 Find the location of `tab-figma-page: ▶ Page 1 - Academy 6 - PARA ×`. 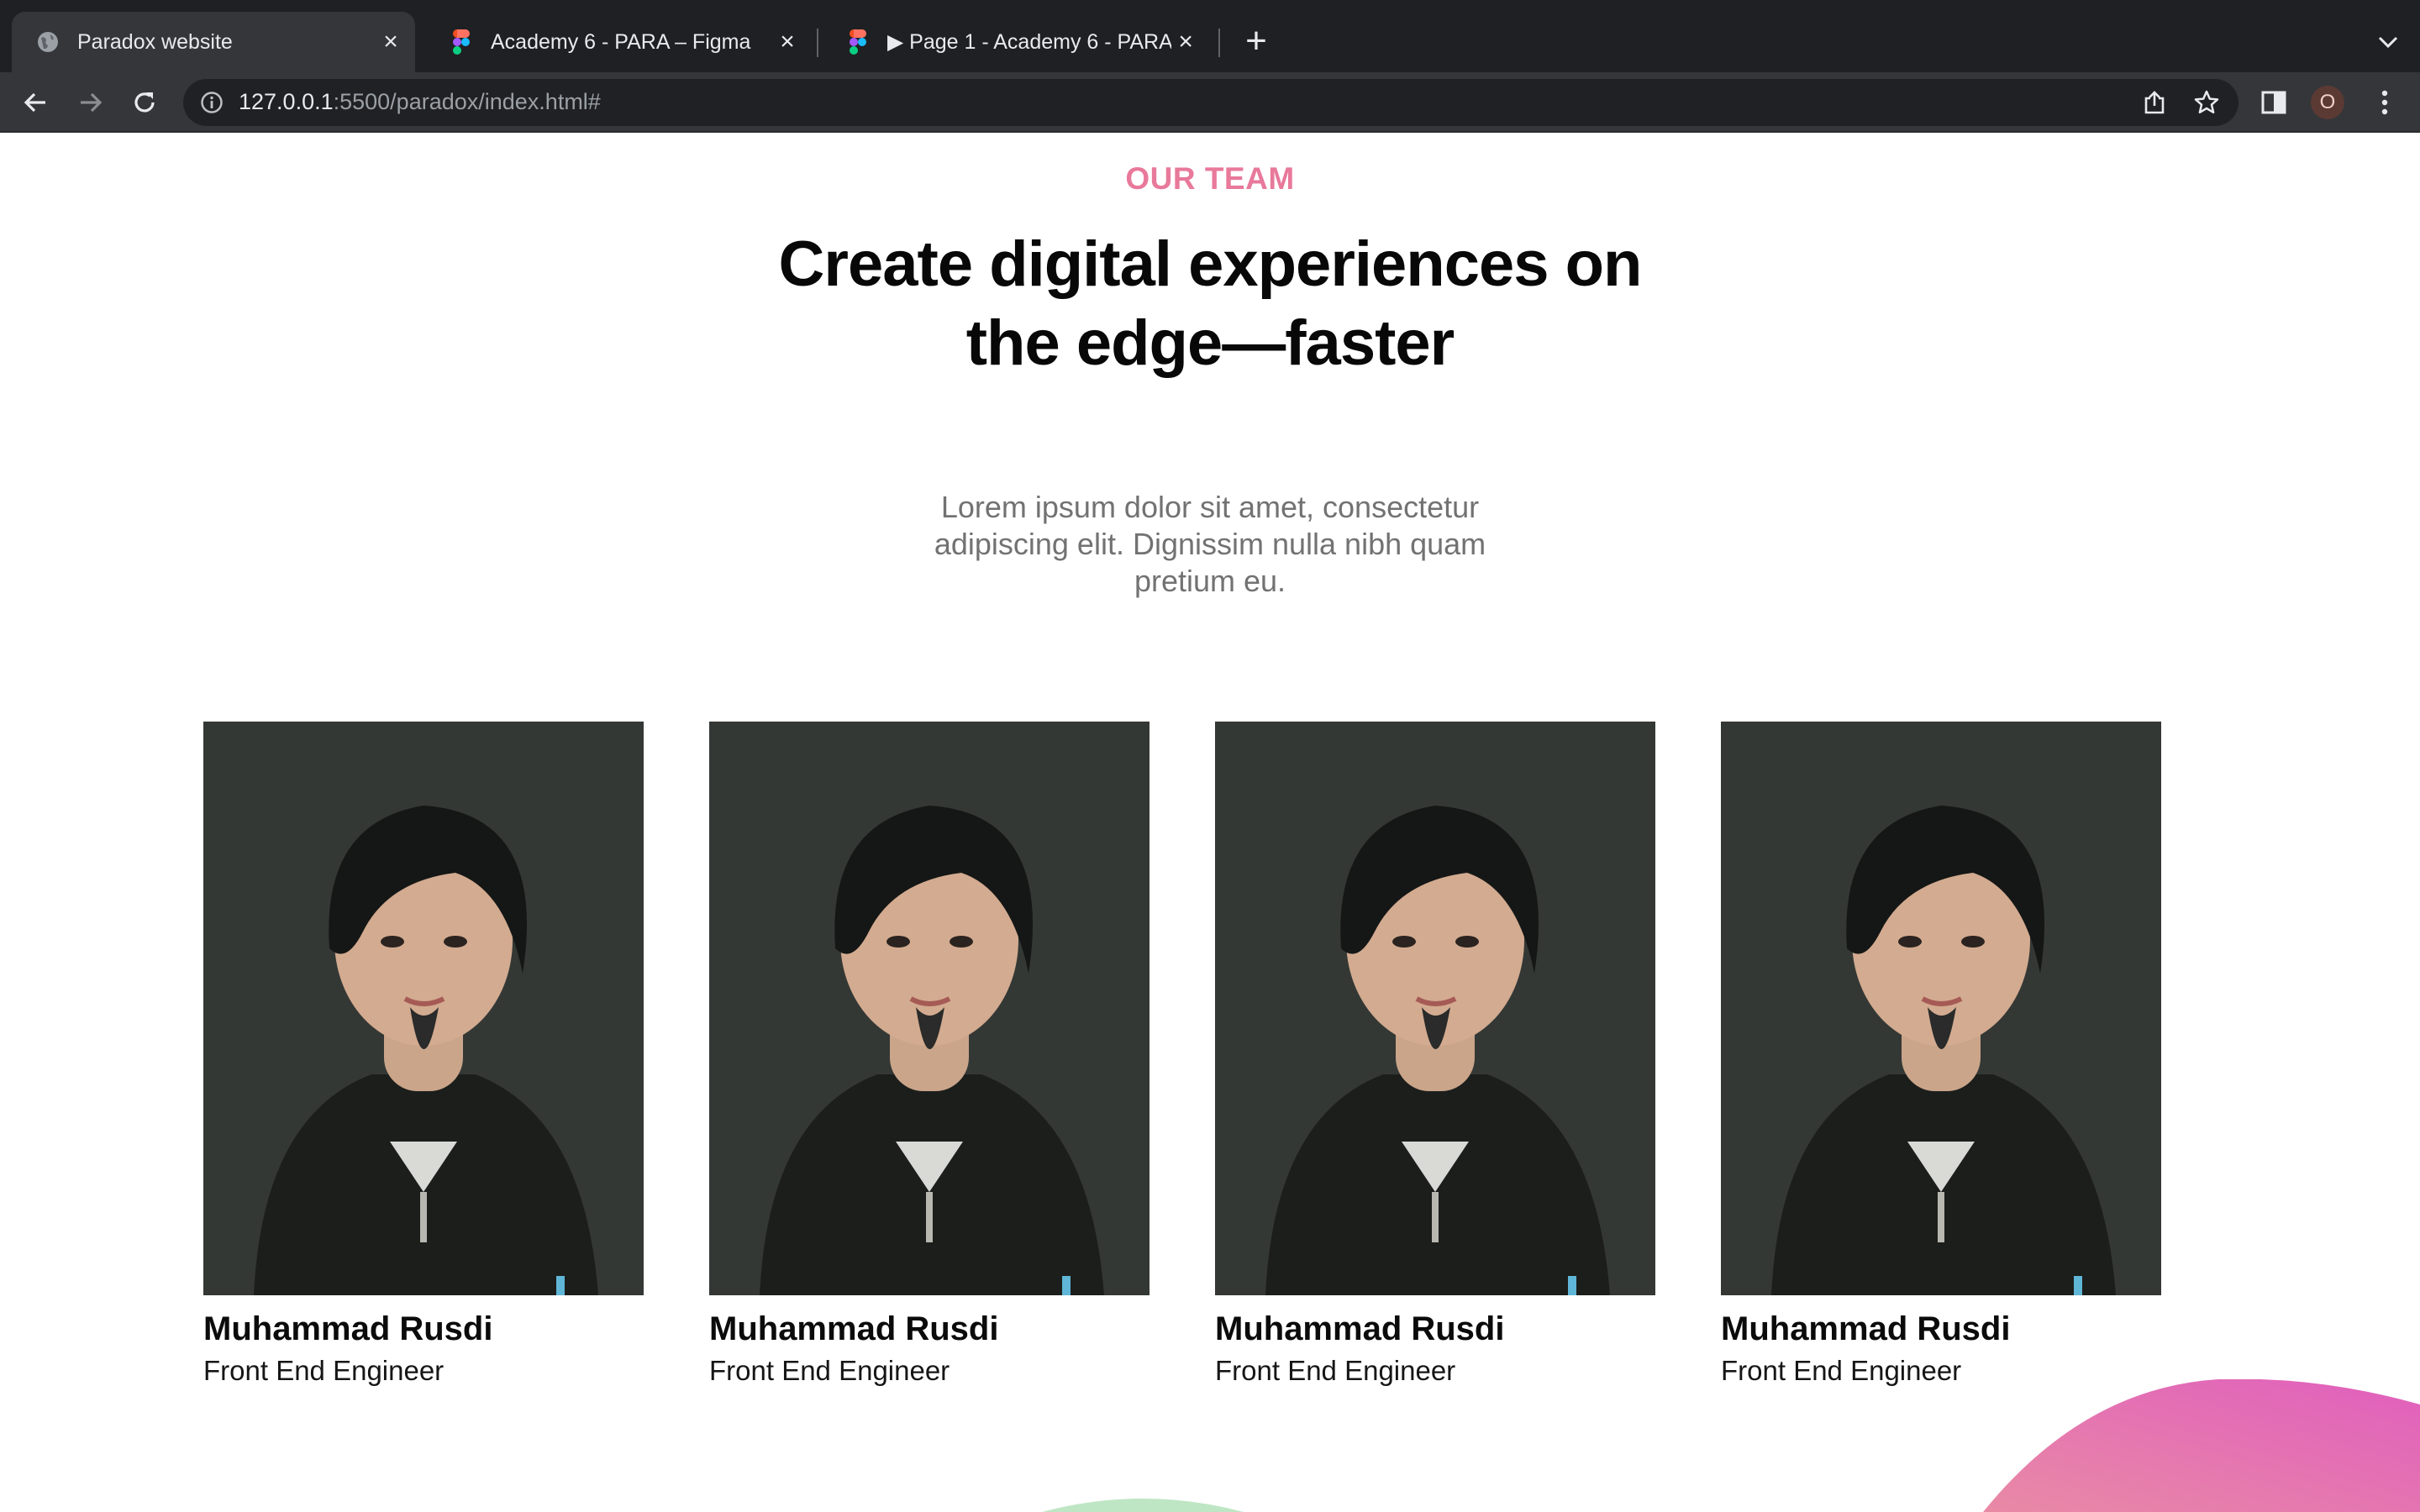

tab-figma-page: ▶ Page 1 - Academy 6 - PARA × is located at coordinates (1016, 42).